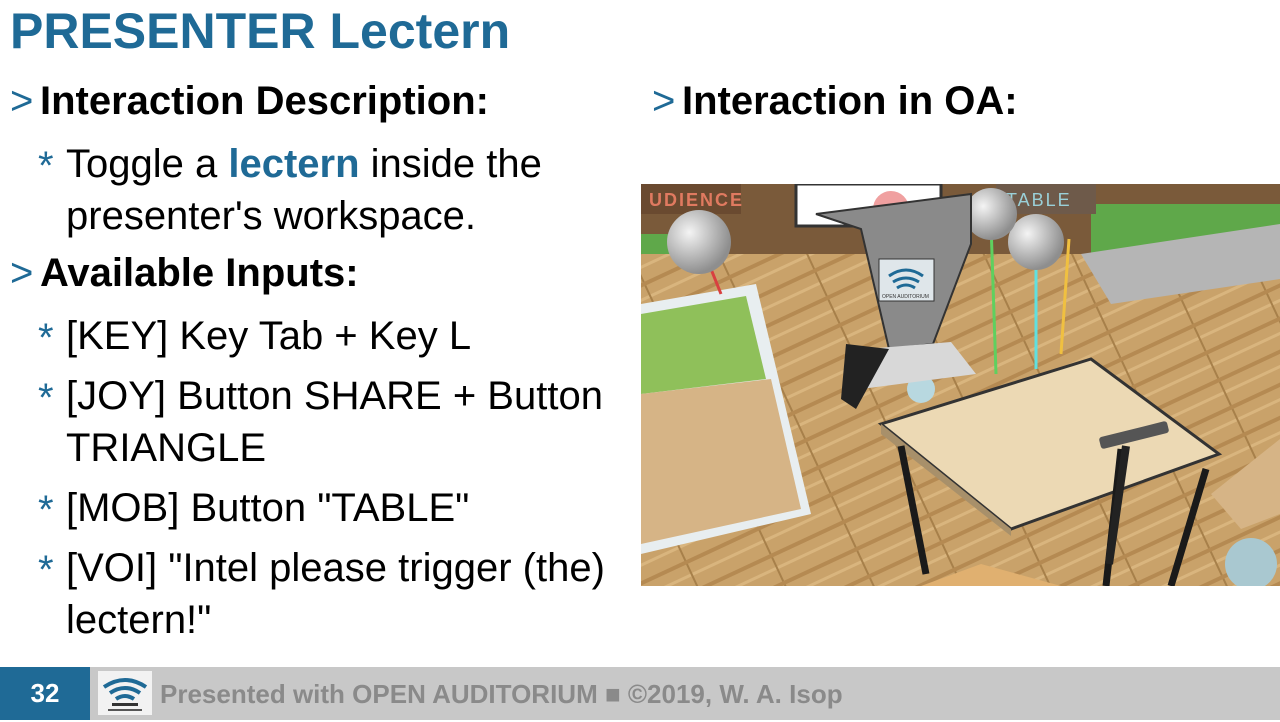 This screenshot has height=722, width=1280. I want to click on open-auditorium-logo-icon, so click(125, 693).